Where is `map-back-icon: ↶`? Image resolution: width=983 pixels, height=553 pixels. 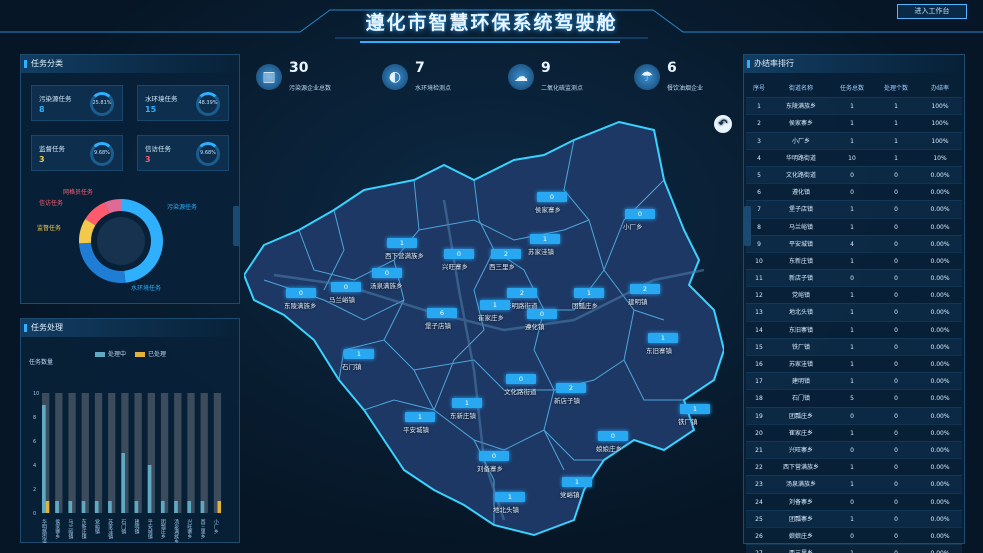 map-back-icon: ↶ is located at coordinates (723, 124).